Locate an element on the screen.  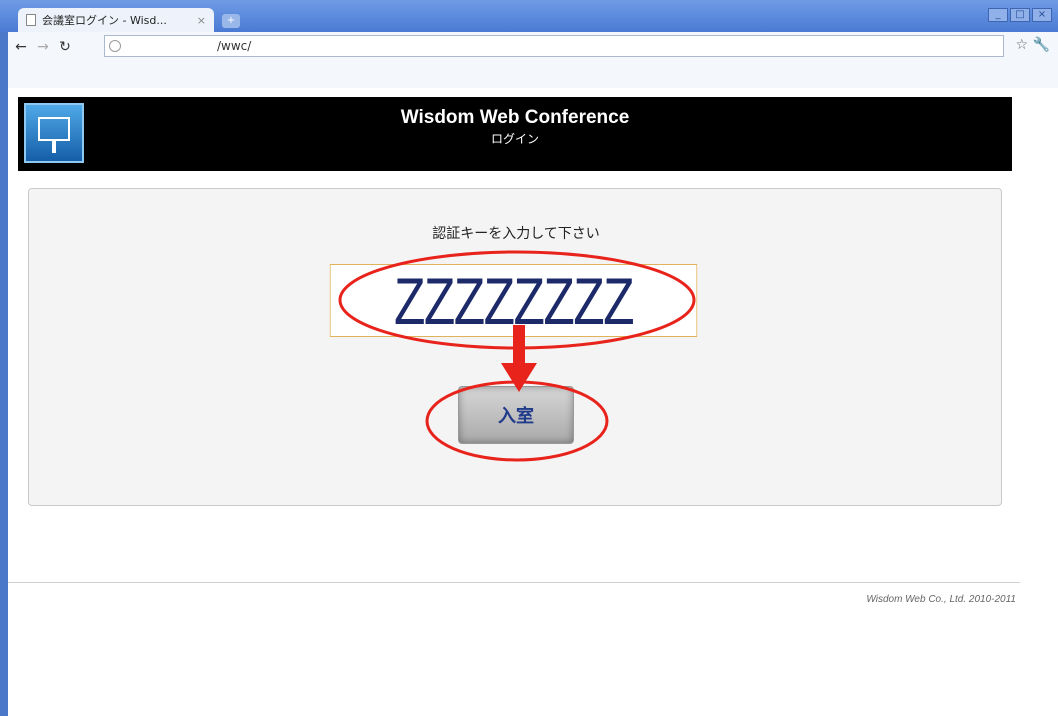
browser-tab: 会議室ログイン - Wisd... × is located at coordinates (116, 20).